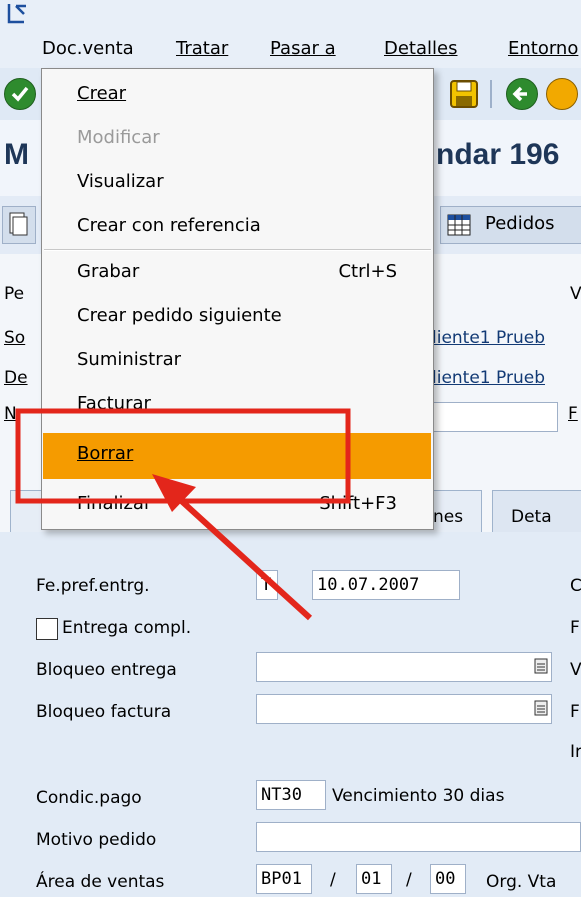 The height and width of the screenshot is (897, 581). What do you see at coordinates (14, 338) in the screenshot?
I see `header-label-so: So` at bounding box center [14, 338].